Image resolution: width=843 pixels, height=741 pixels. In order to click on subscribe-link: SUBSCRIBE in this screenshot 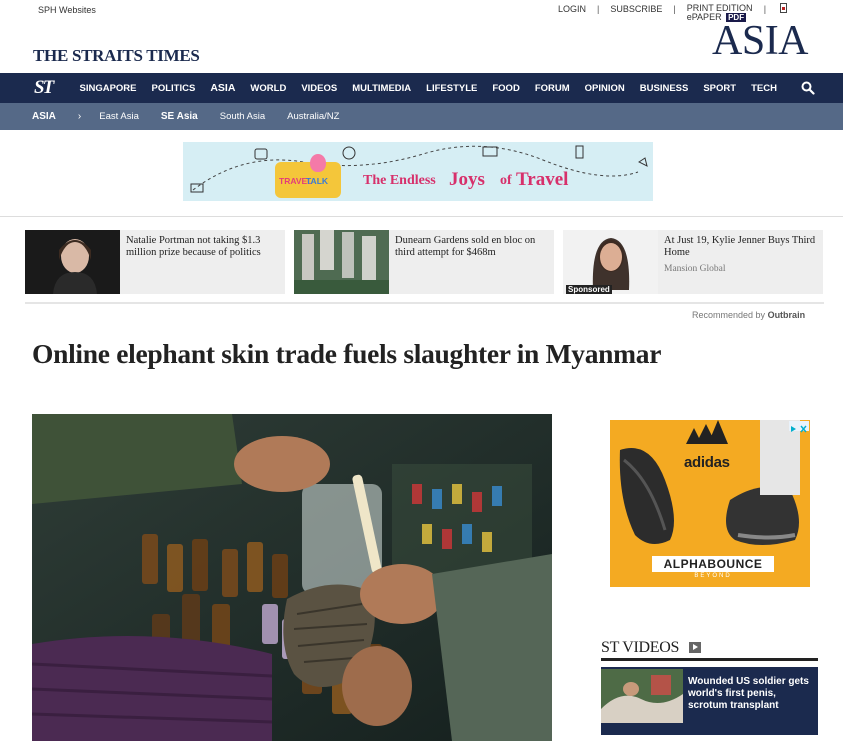, I will do `click(636, 9)`.